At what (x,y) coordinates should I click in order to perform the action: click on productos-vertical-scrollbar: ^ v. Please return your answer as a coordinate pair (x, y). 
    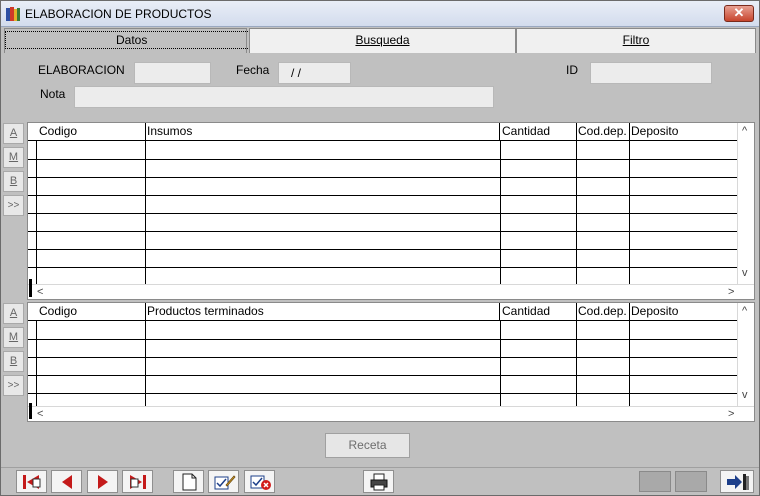
    Looking at the image, I should click on (745, 354).